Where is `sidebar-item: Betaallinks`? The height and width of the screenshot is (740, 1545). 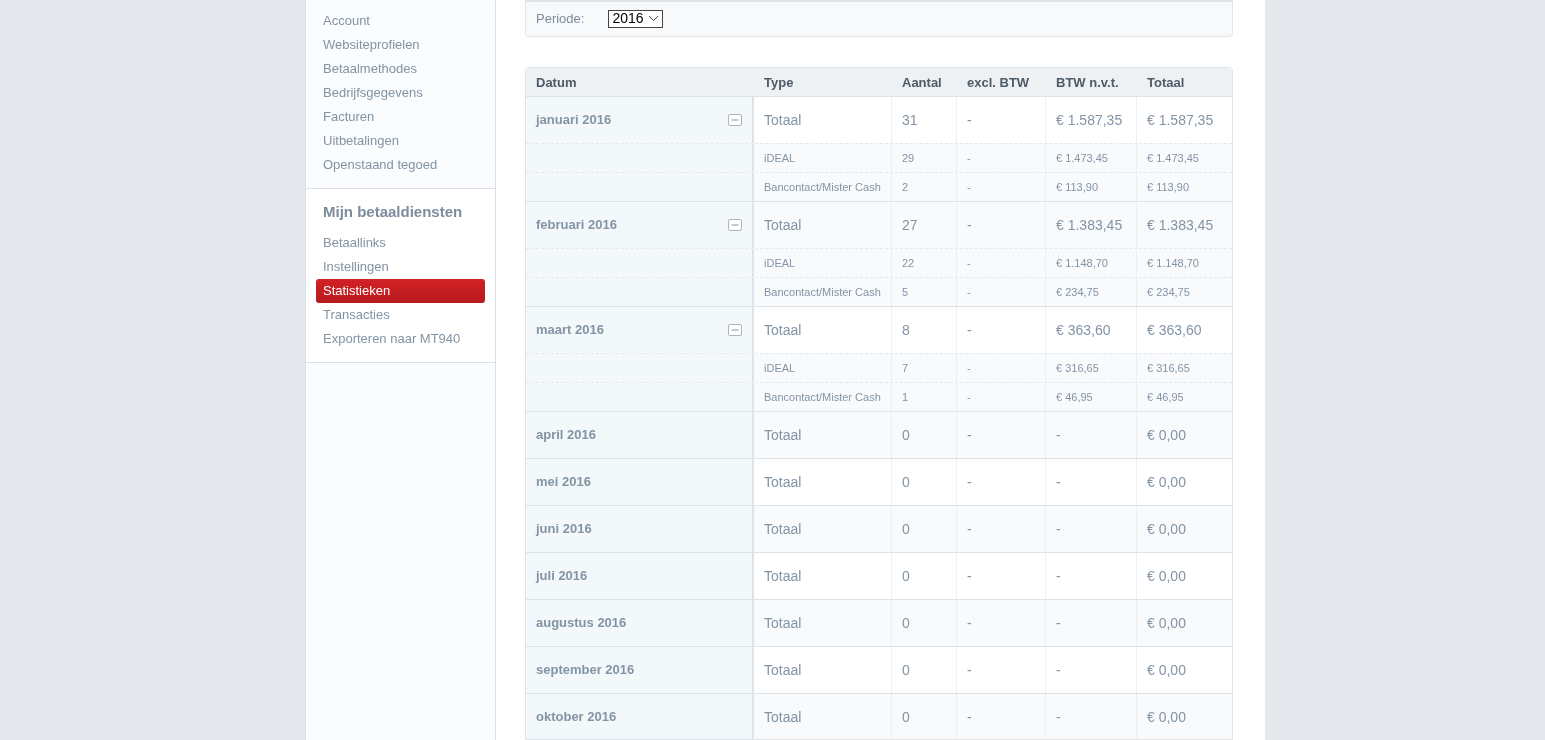 sidebar-item: Betaallinks is located at coordinates (400, 242).